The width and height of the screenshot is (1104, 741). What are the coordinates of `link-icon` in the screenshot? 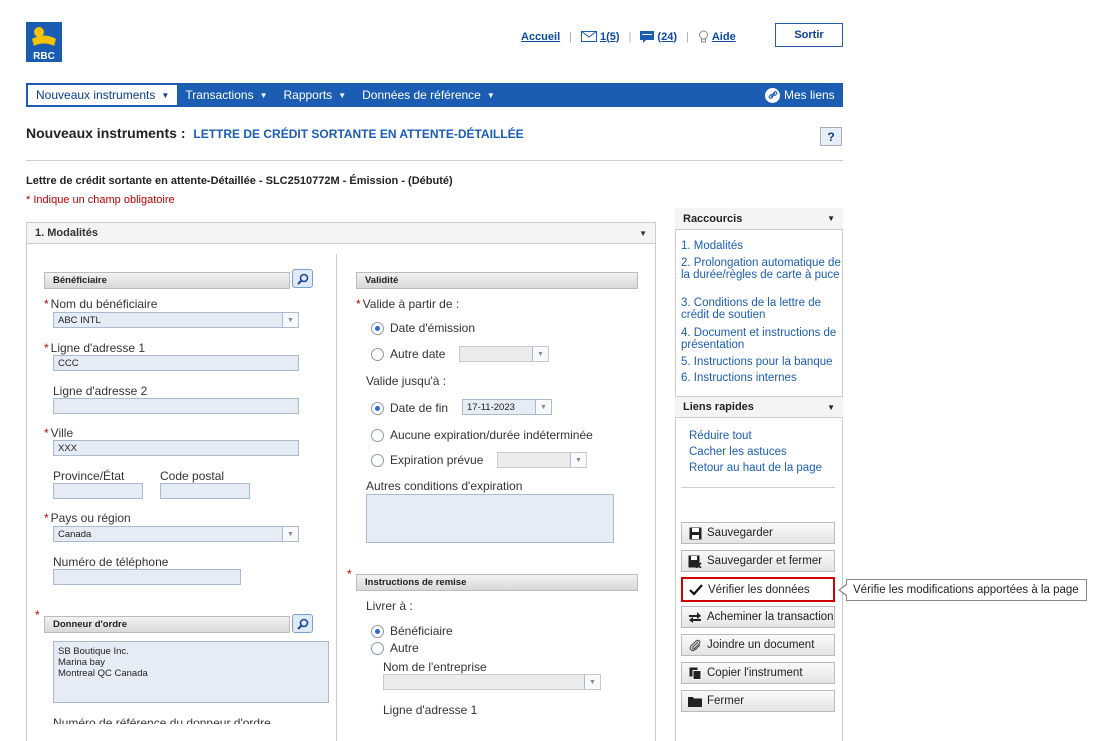 It's located at (772, 95).